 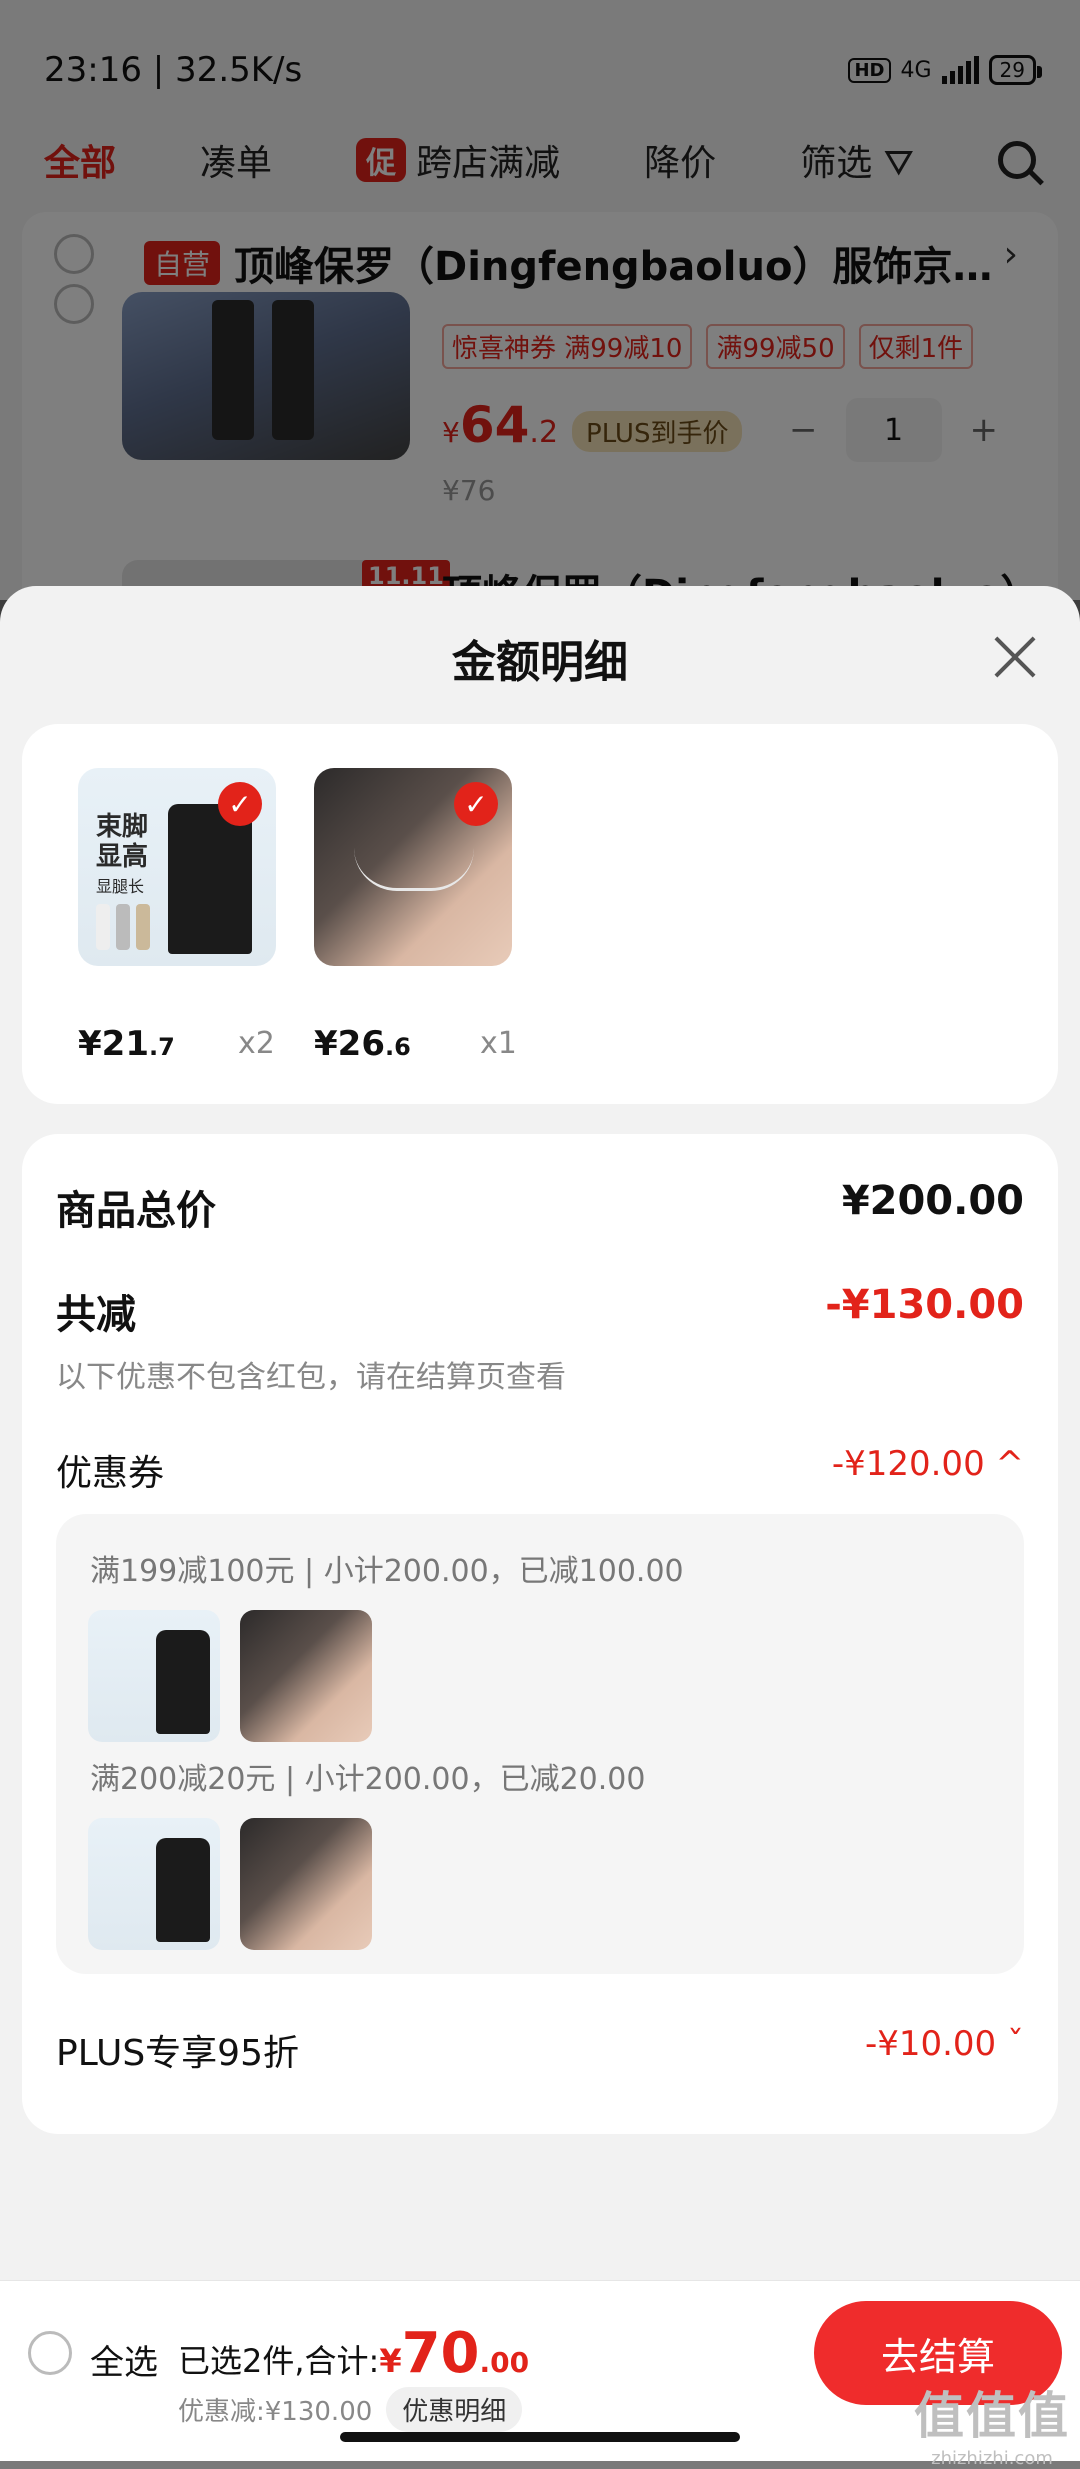 What do you see at coordinates (161, 1047) in the screenshot?
I see `goods-price-dec: .7` at bounding box center [161, 1047].